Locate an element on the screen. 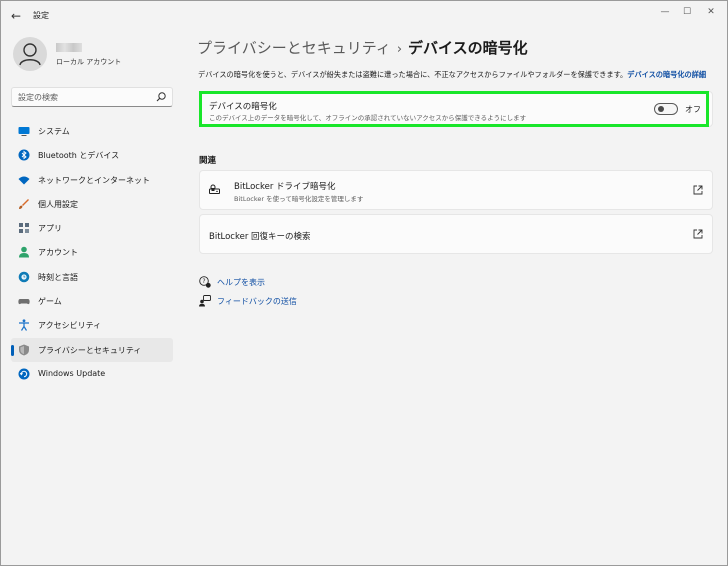  close-button: ✕ is located at coordinates (711, 12).